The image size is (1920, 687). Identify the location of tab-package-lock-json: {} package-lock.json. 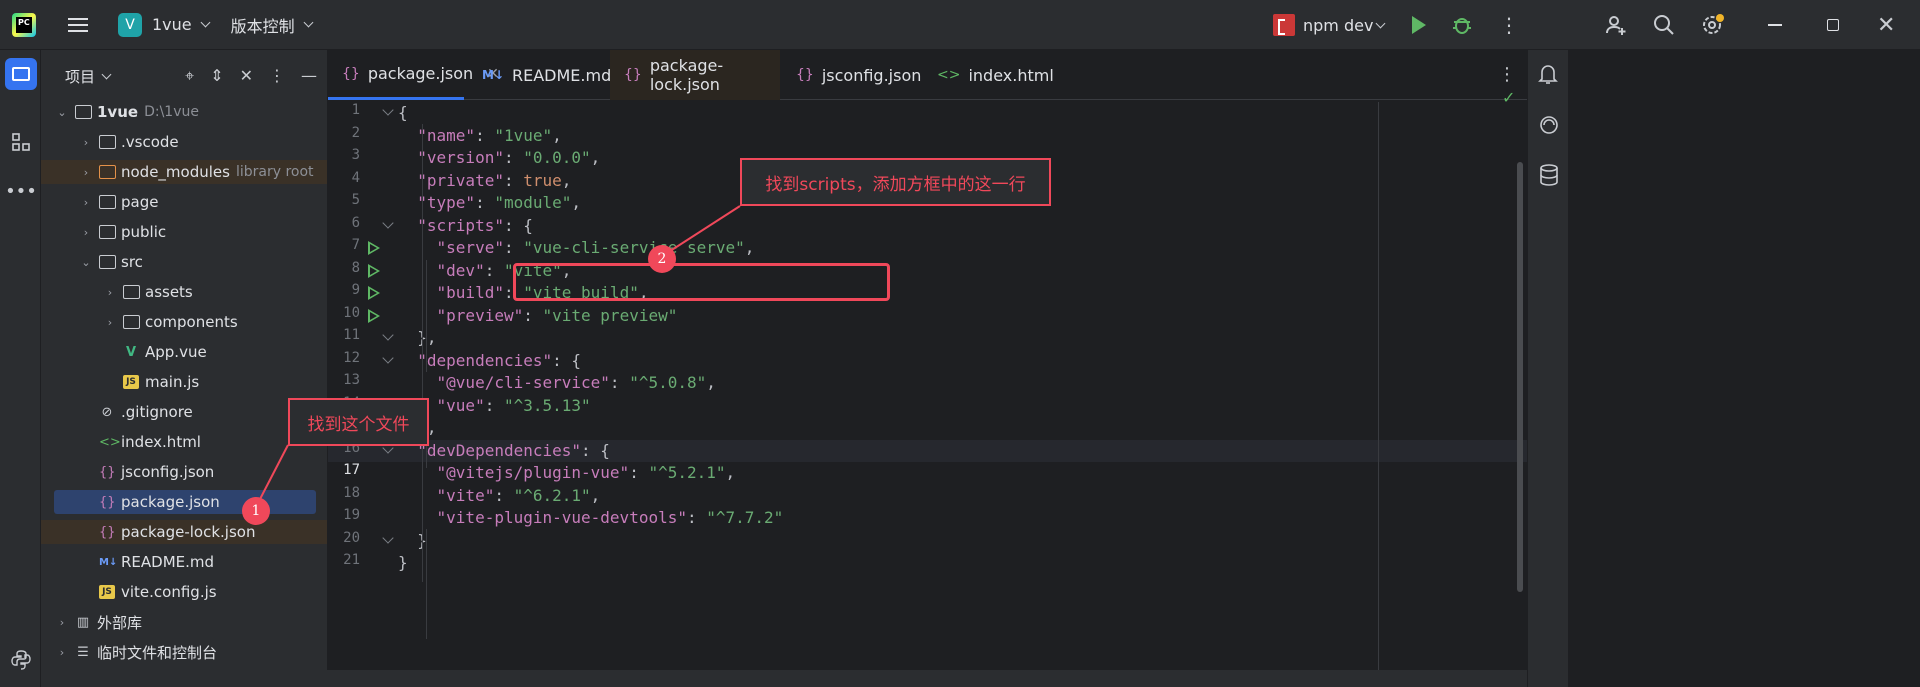
(695, 75).